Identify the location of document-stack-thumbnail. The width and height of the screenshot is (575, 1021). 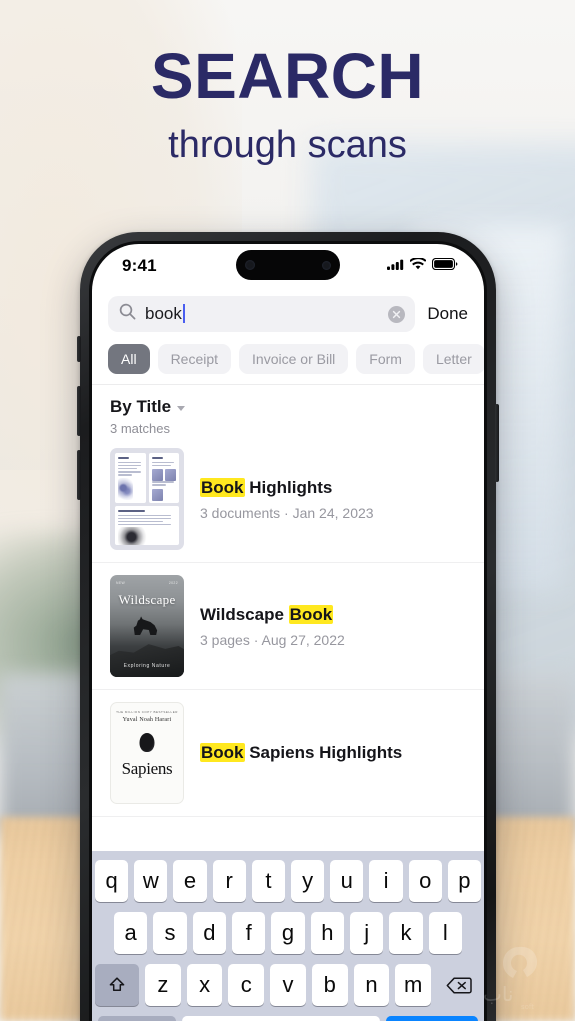
(147, 499).